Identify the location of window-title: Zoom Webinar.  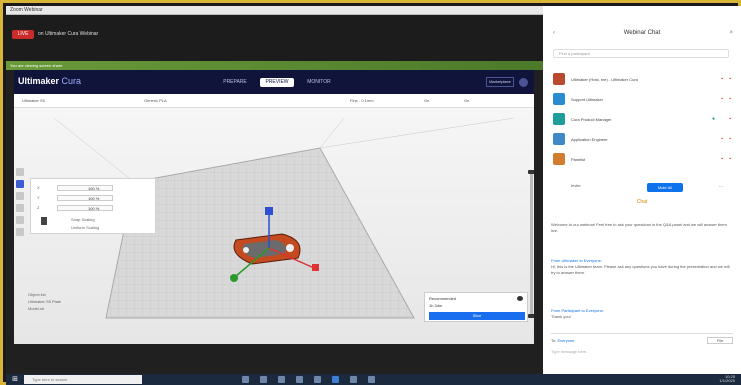
(26, 10).